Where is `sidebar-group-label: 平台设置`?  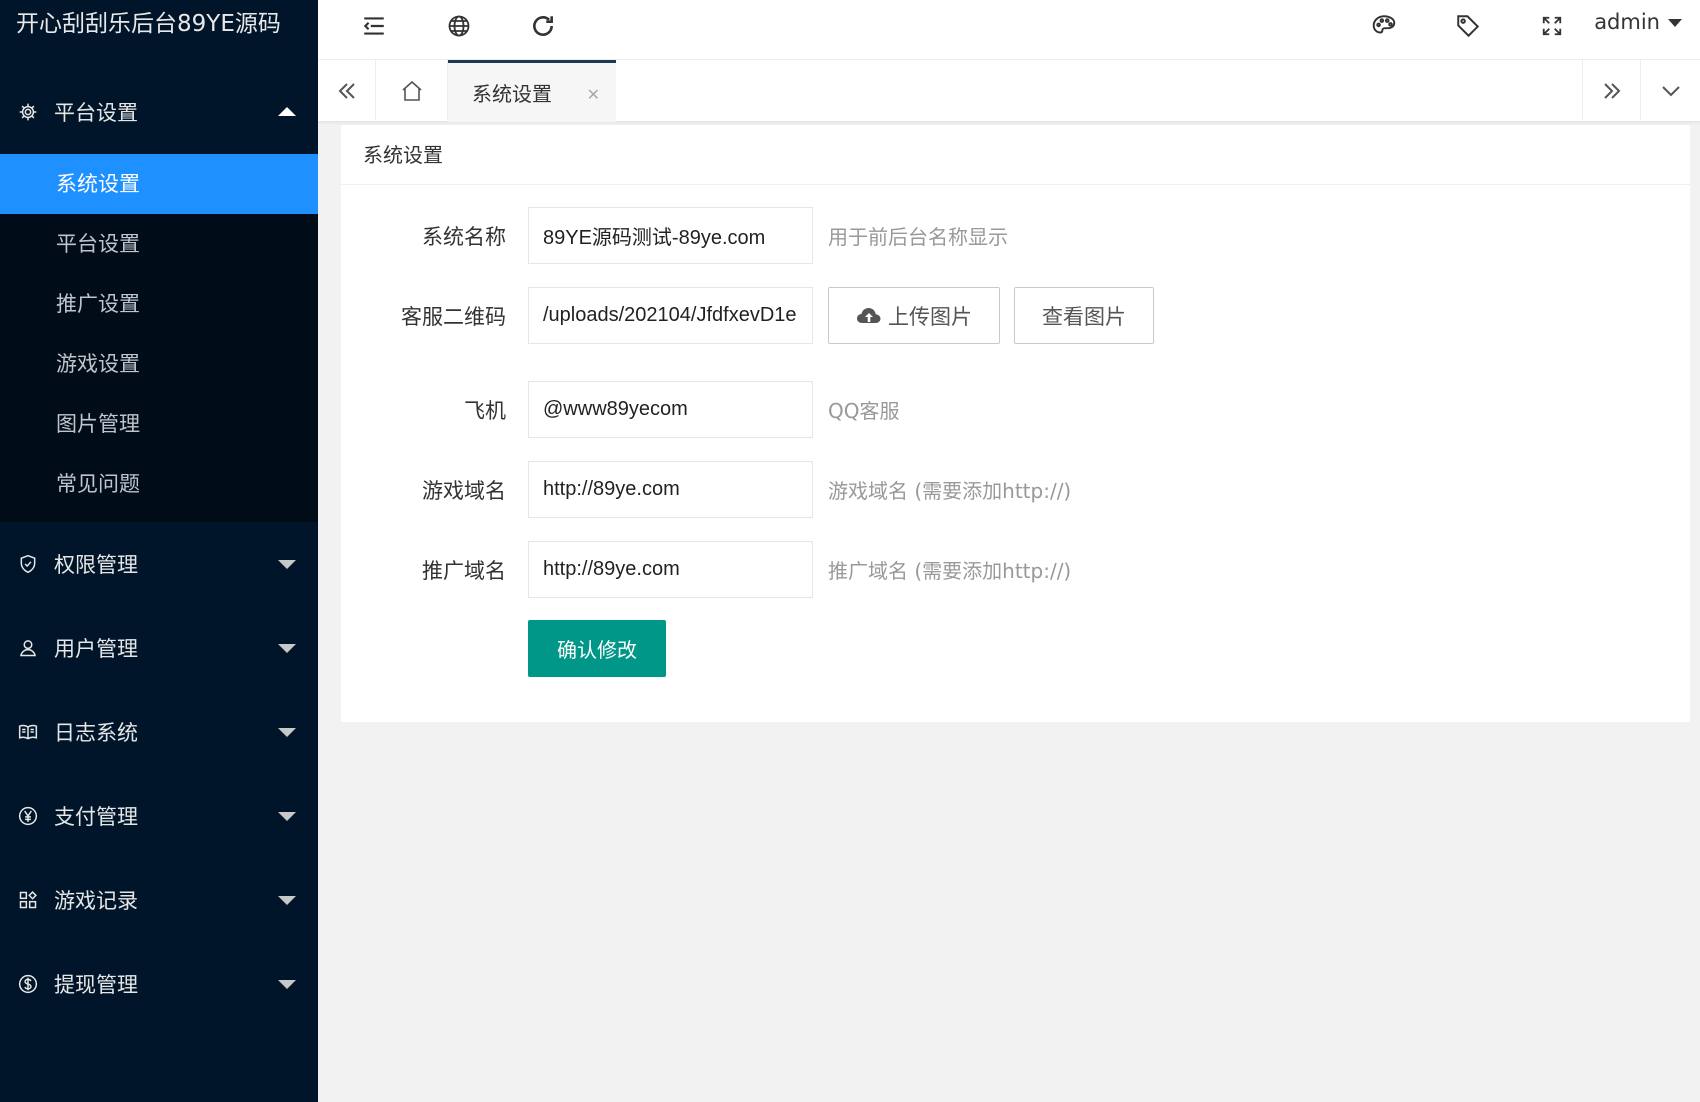
sidebar-group-label: 平台设置 is located at coordinates (96, 113).